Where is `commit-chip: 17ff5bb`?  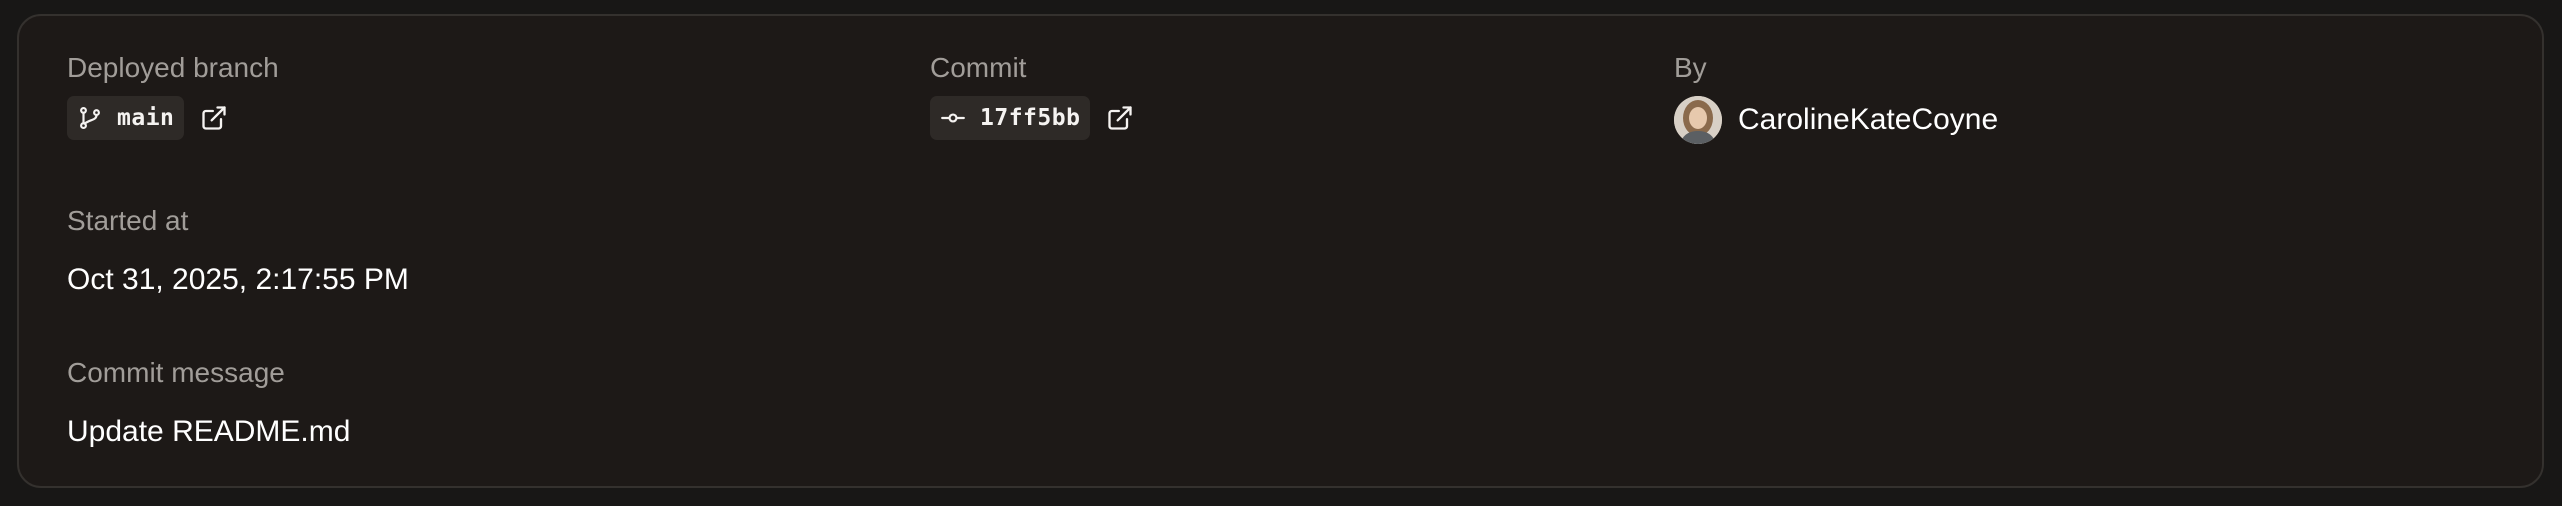
commit-chip: 17ff5bb is located at coordinates (1010, 118).